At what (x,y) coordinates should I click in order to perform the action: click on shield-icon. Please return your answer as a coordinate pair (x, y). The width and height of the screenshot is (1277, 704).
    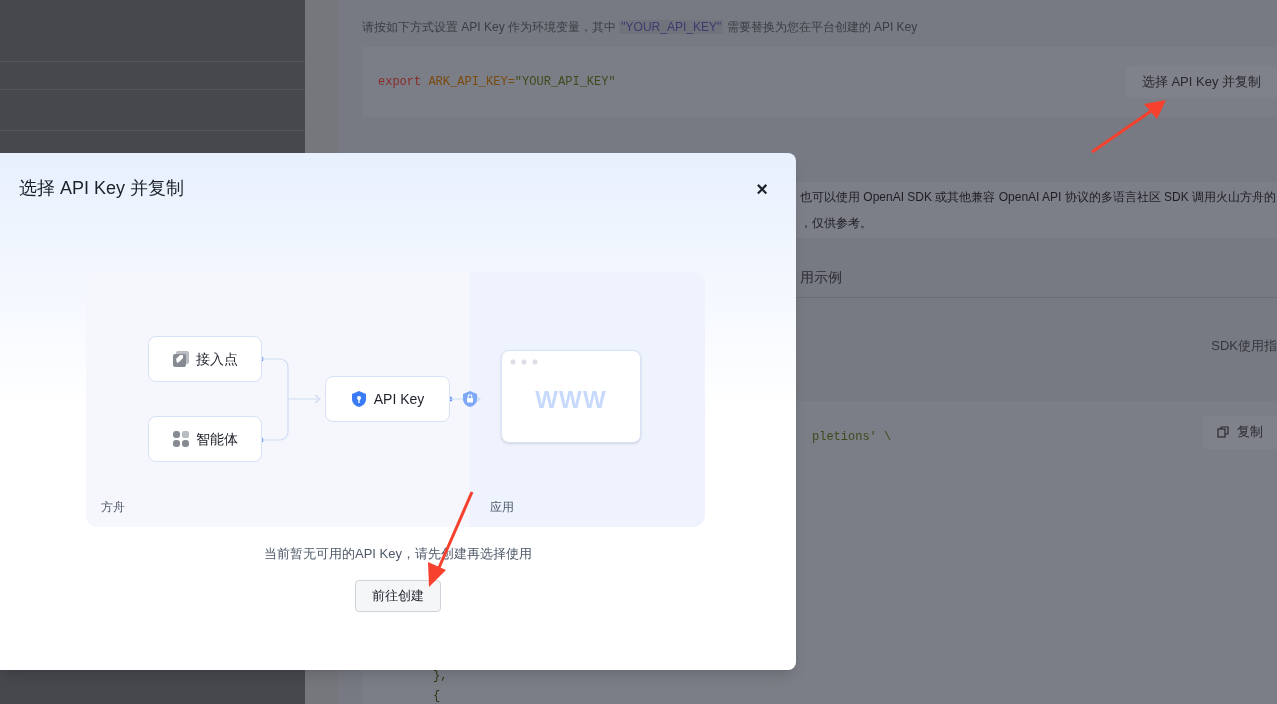
    Looking at the image, I should click on (358, 399).